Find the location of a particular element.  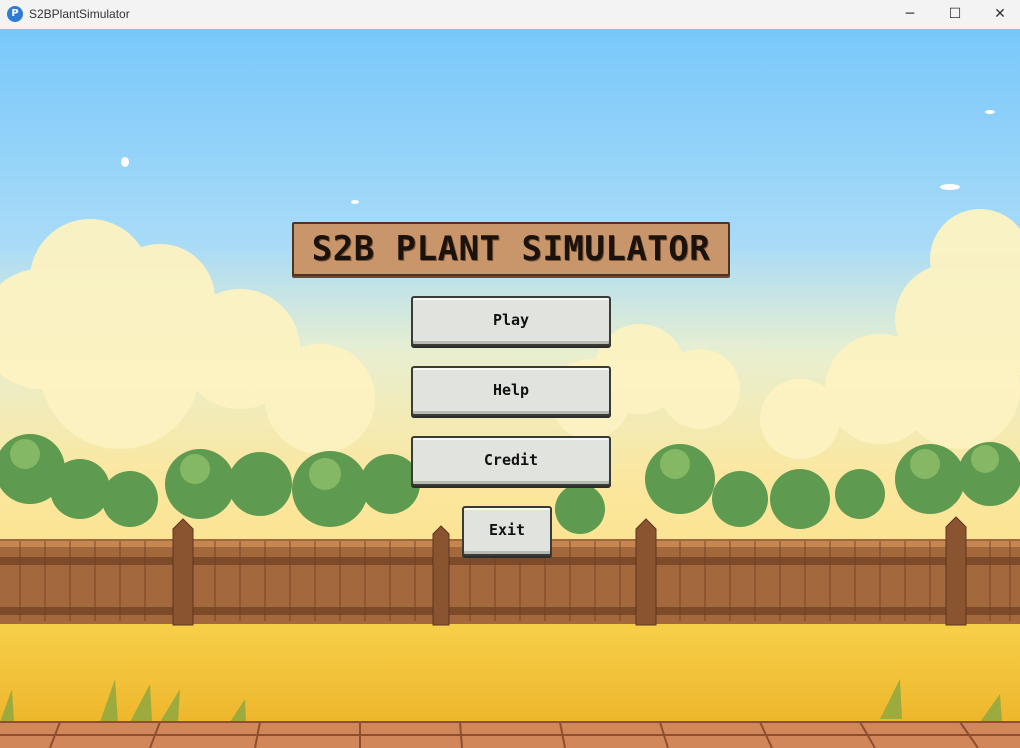

close-button: ✕ is located at coordinates (998, 14).